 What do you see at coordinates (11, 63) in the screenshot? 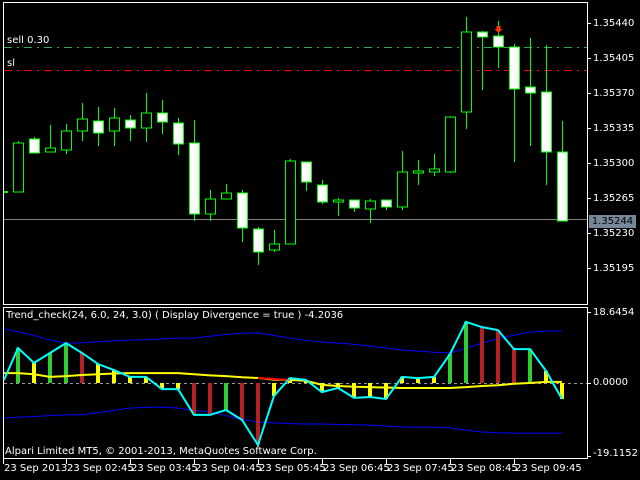
I see `sl-line-label: sl` at bounding box center [11, 63].